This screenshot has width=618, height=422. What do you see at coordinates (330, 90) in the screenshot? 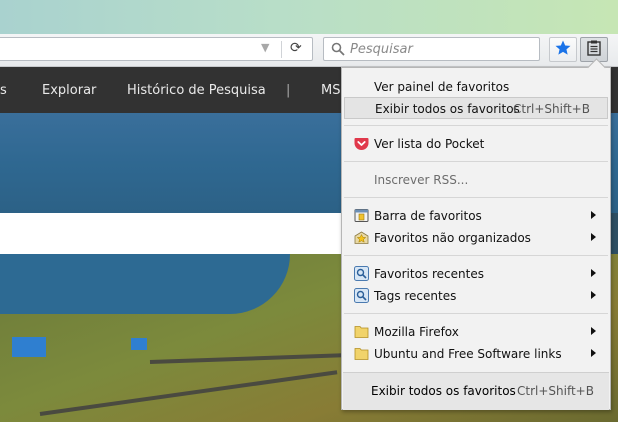
I see `nav-item-ms: MS` at bounding box center [330, 90].